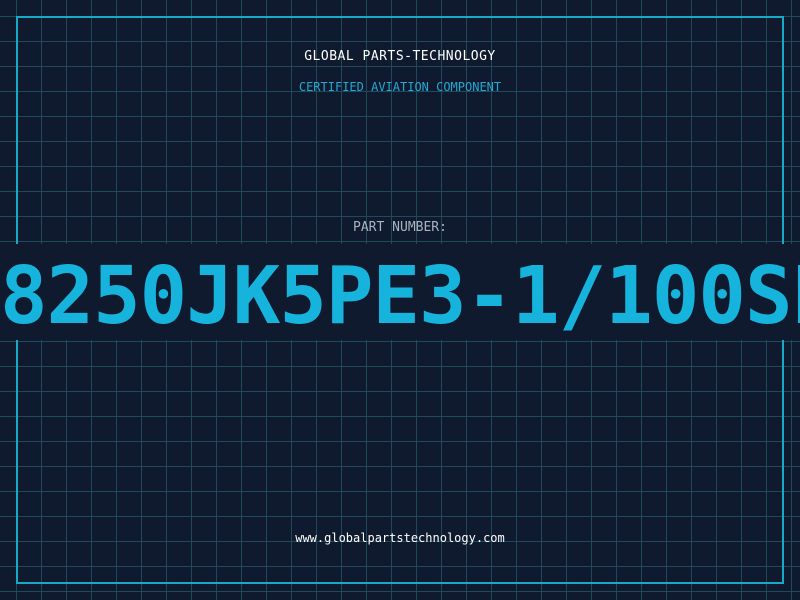  What do you see at coordinates (400, 87) in the screenshot?
I see `certification-subtitle: CERTIFIED AVIATION COMPONENT` at bounding box center [400, 87].